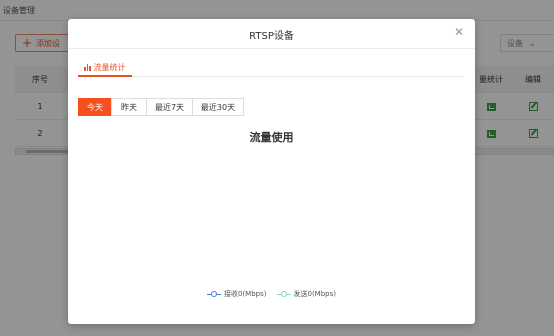 The width and height of the screenshot is (554, 336). Describe the element at coordinates (271, 137) in the screenshot. I see `chart-title: 流量使用` at that location.